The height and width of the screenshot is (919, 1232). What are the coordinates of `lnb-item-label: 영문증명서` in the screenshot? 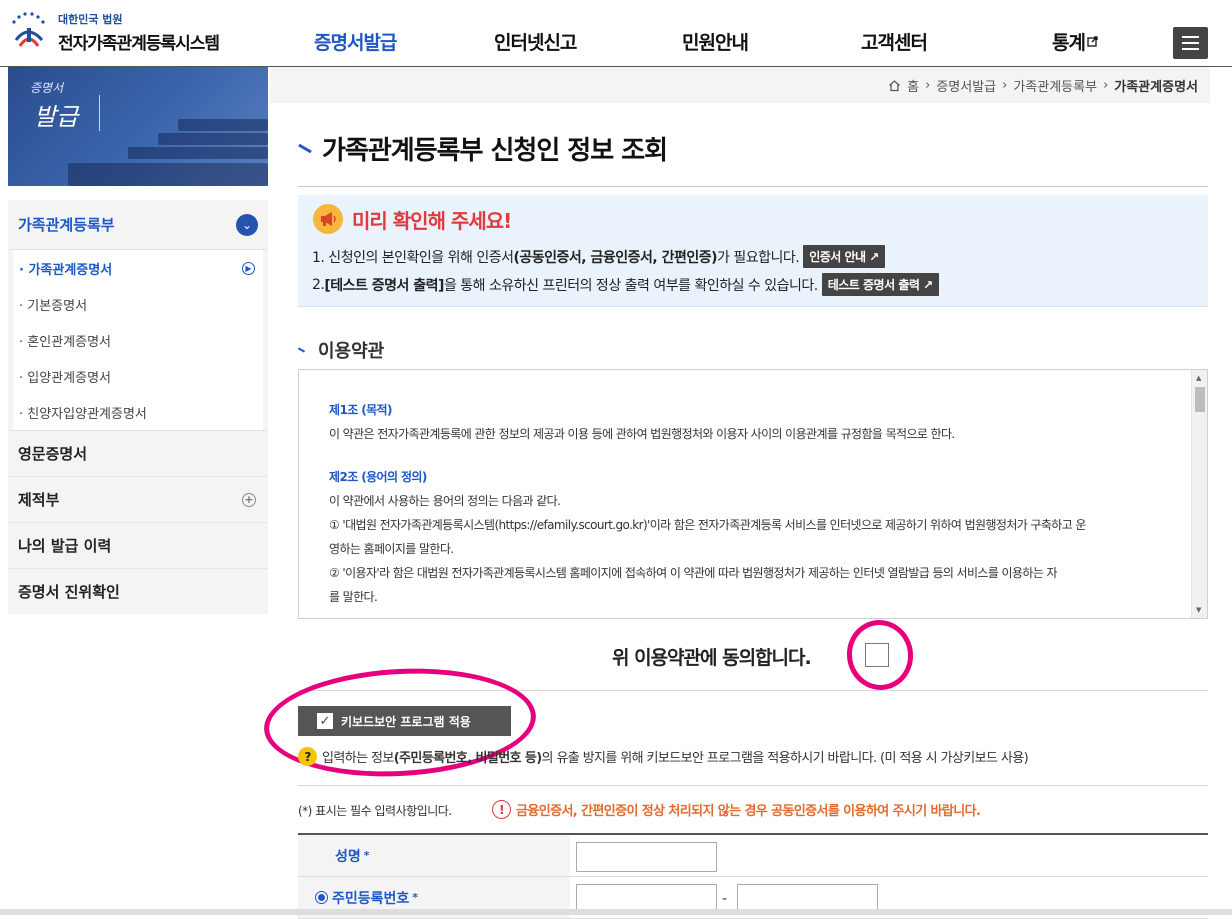 It's located at (53, 454).